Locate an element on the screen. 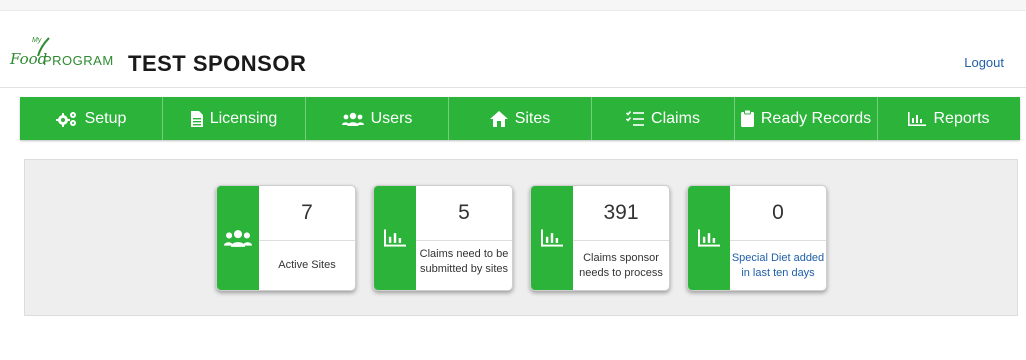 This screenshot has height=360, width=1026. nav-ready-records: Ready Records is located at coordinates (806, 118).